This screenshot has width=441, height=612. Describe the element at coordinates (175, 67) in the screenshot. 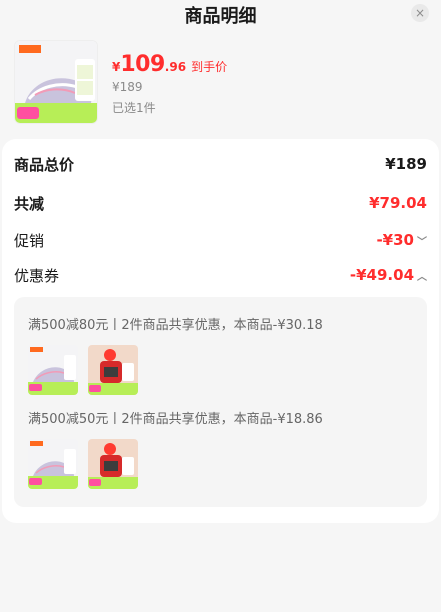

I see `price-decimal: .96` at that location.